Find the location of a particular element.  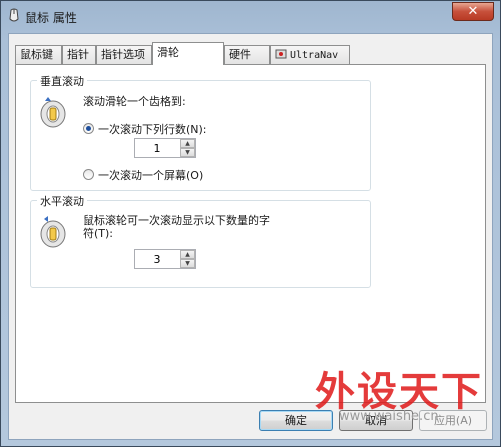

tab-pointer-options: 指针选项 is located at coordinates (124, 54).